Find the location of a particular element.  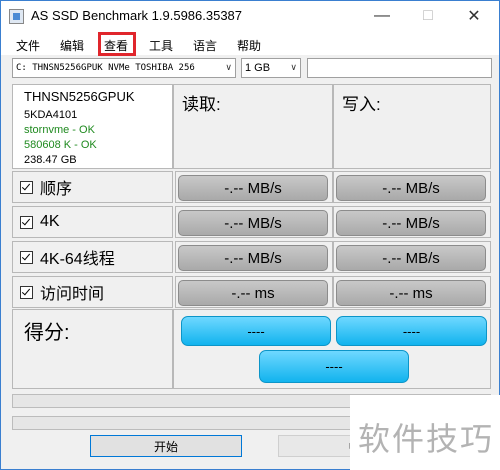

read-column-header: 读取: is located at coordinates (253, 126).